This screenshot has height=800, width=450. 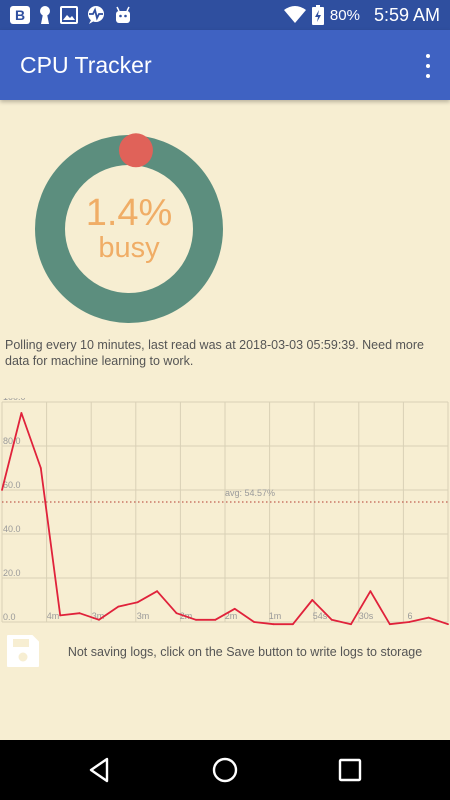 What do you see at coordinates (12, 441) in the screenshot?
I see `y-axis-tick-label: 80.0` at bounding box center [12, 441].